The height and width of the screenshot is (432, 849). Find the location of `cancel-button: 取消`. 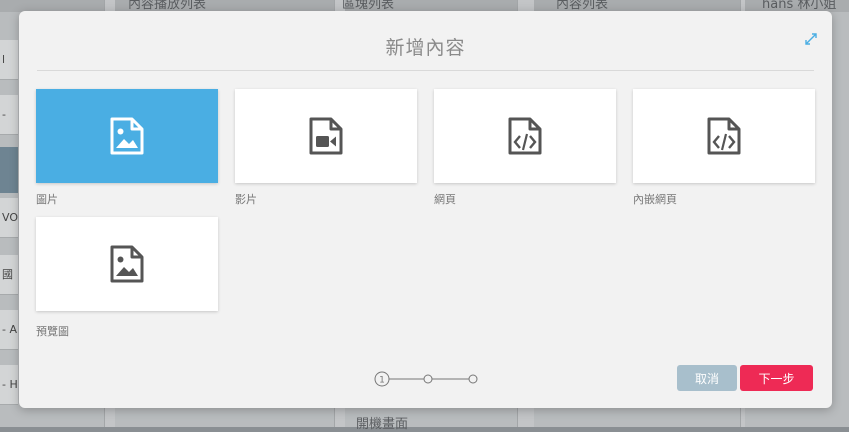

cancel-button: 取消 is located at coordinates (707, 378).